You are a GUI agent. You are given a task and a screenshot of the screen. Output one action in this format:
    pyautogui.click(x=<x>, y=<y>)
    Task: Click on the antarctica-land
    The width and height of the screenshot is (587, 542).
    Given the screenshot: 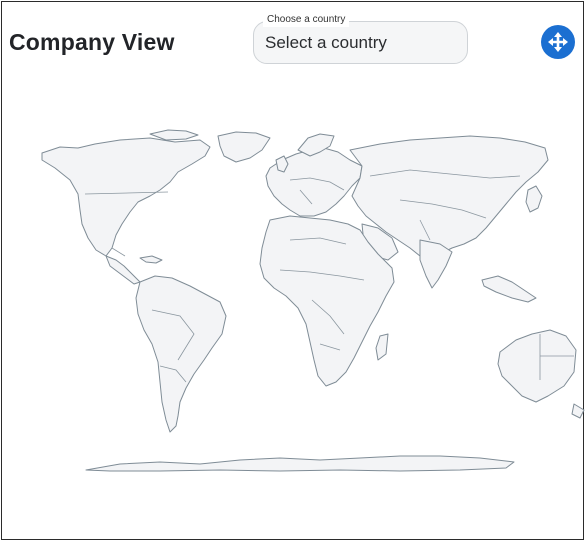 What is the action you would take?
    pyautogui.click(x=300, y=463)
    